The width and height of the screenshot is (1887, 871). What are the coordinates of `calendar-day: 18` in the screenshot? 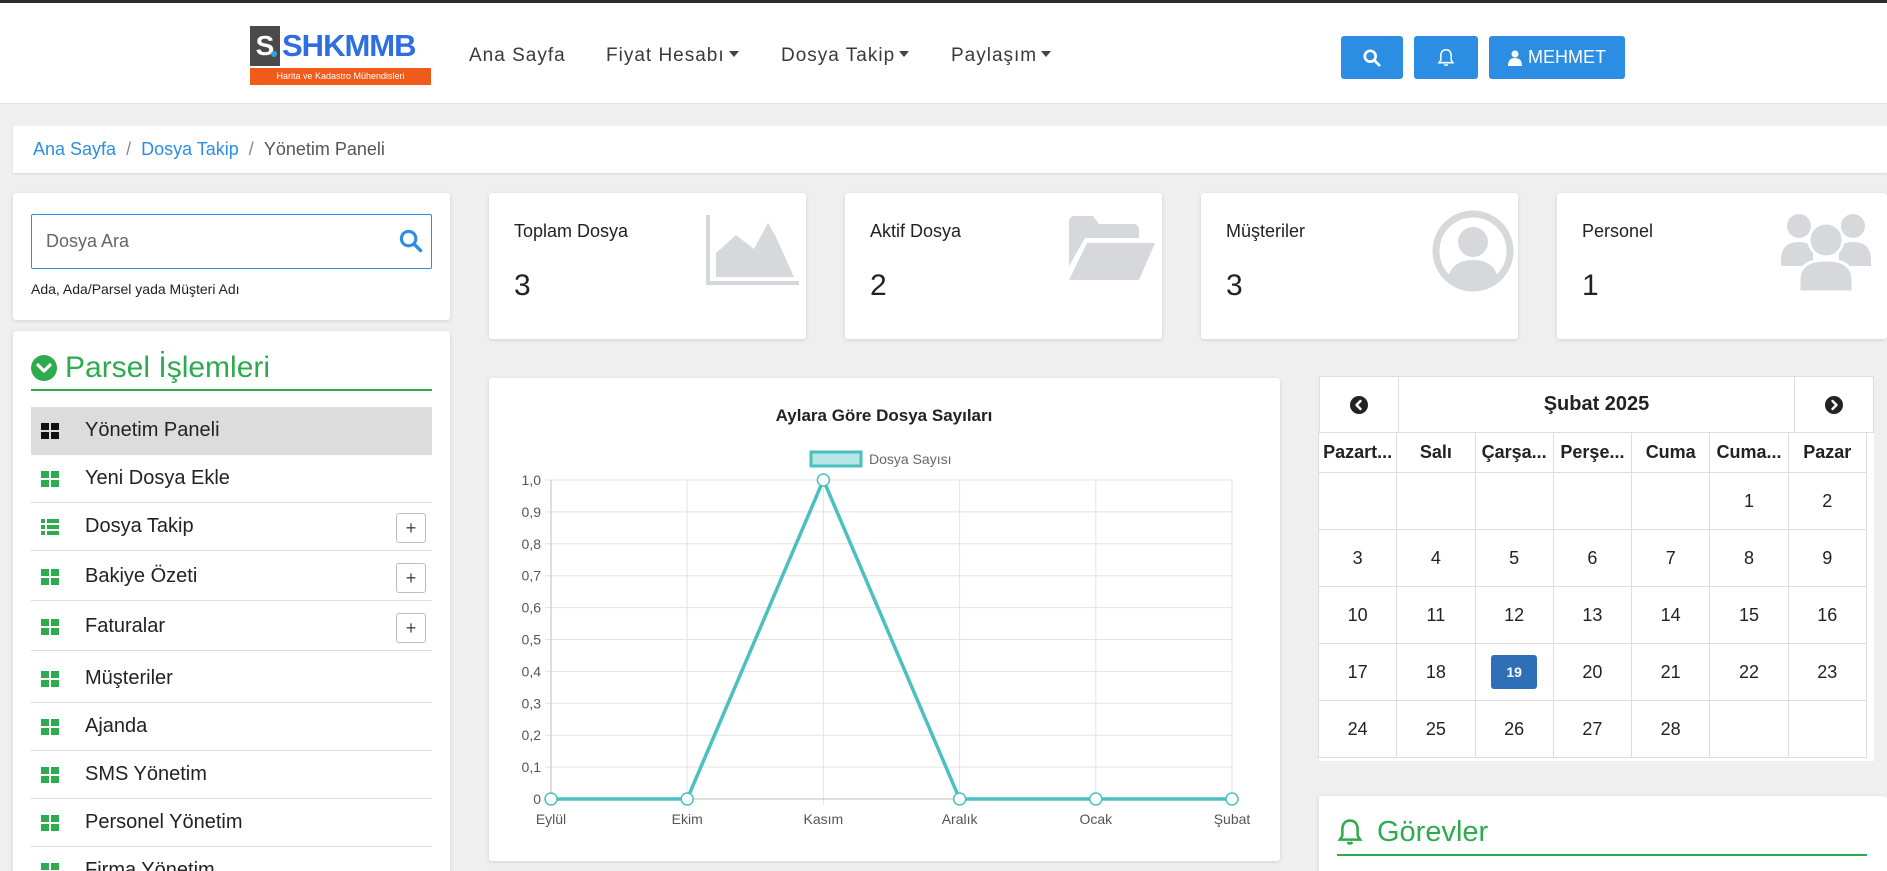 It's located at (1436, 672).